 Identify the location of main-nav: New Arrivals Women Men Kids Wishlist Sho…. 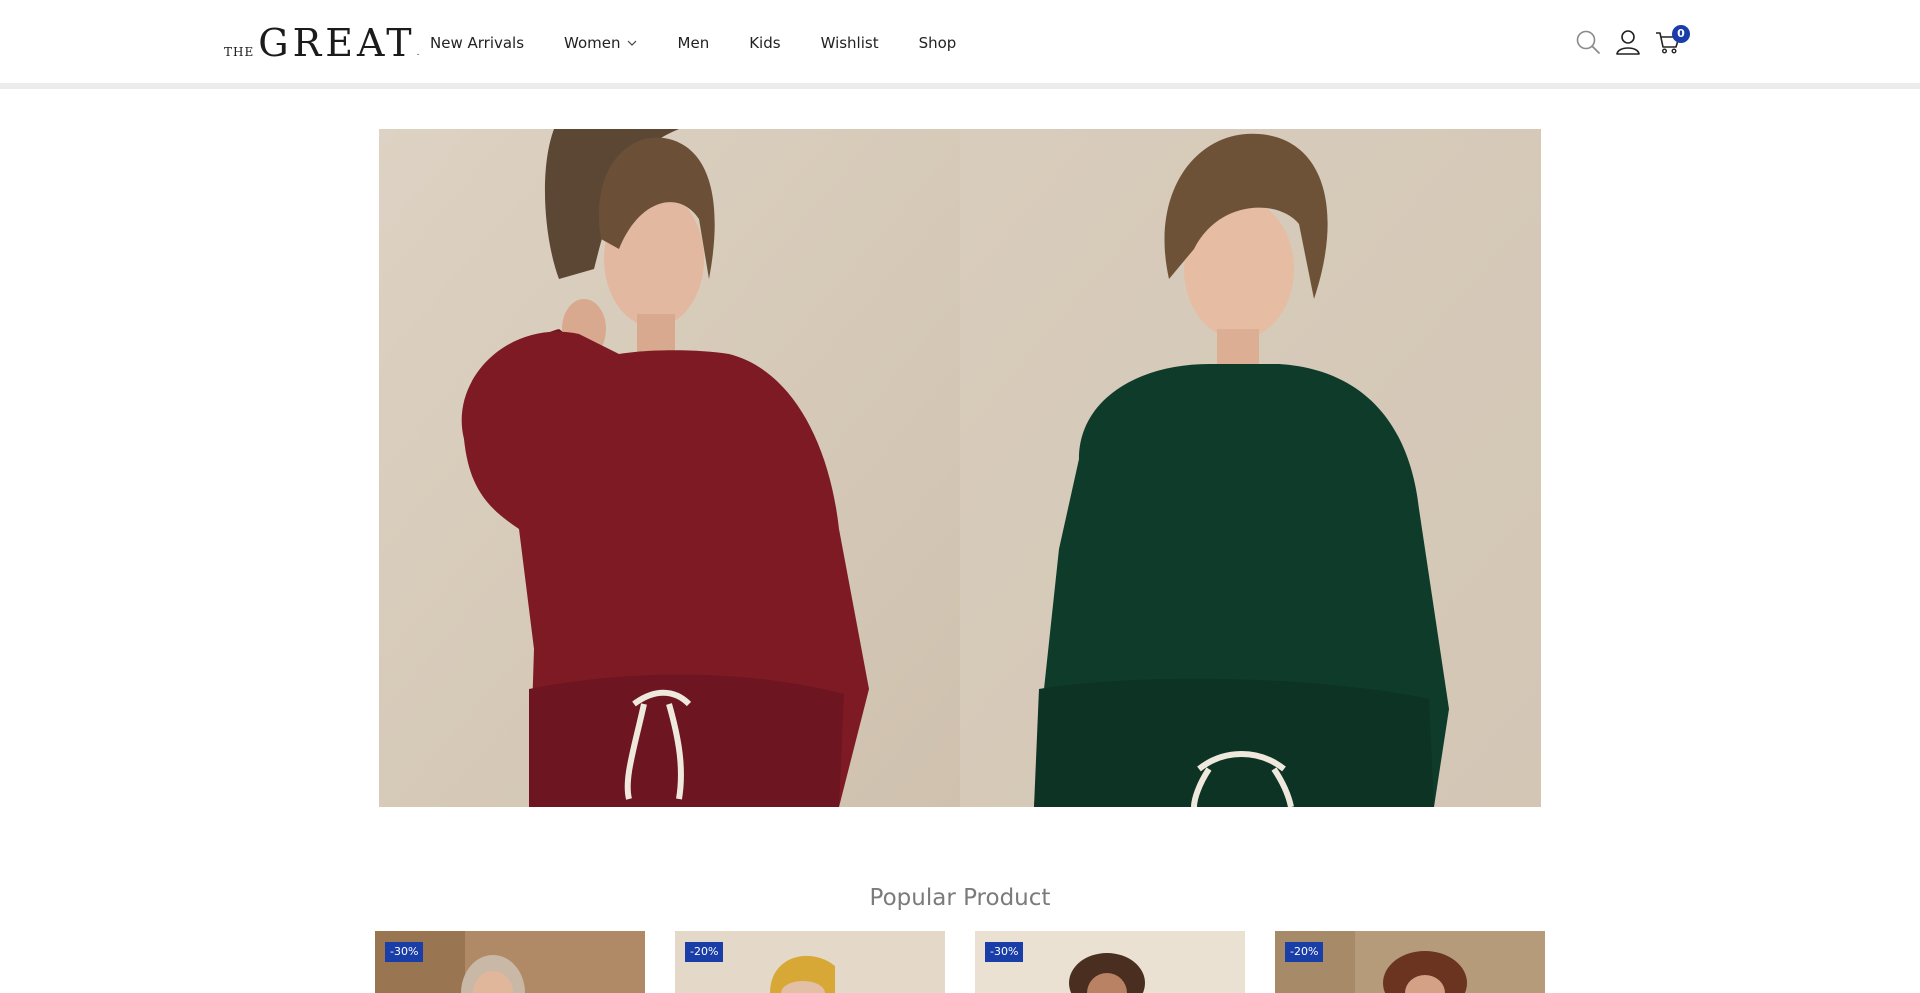
(713, 43).